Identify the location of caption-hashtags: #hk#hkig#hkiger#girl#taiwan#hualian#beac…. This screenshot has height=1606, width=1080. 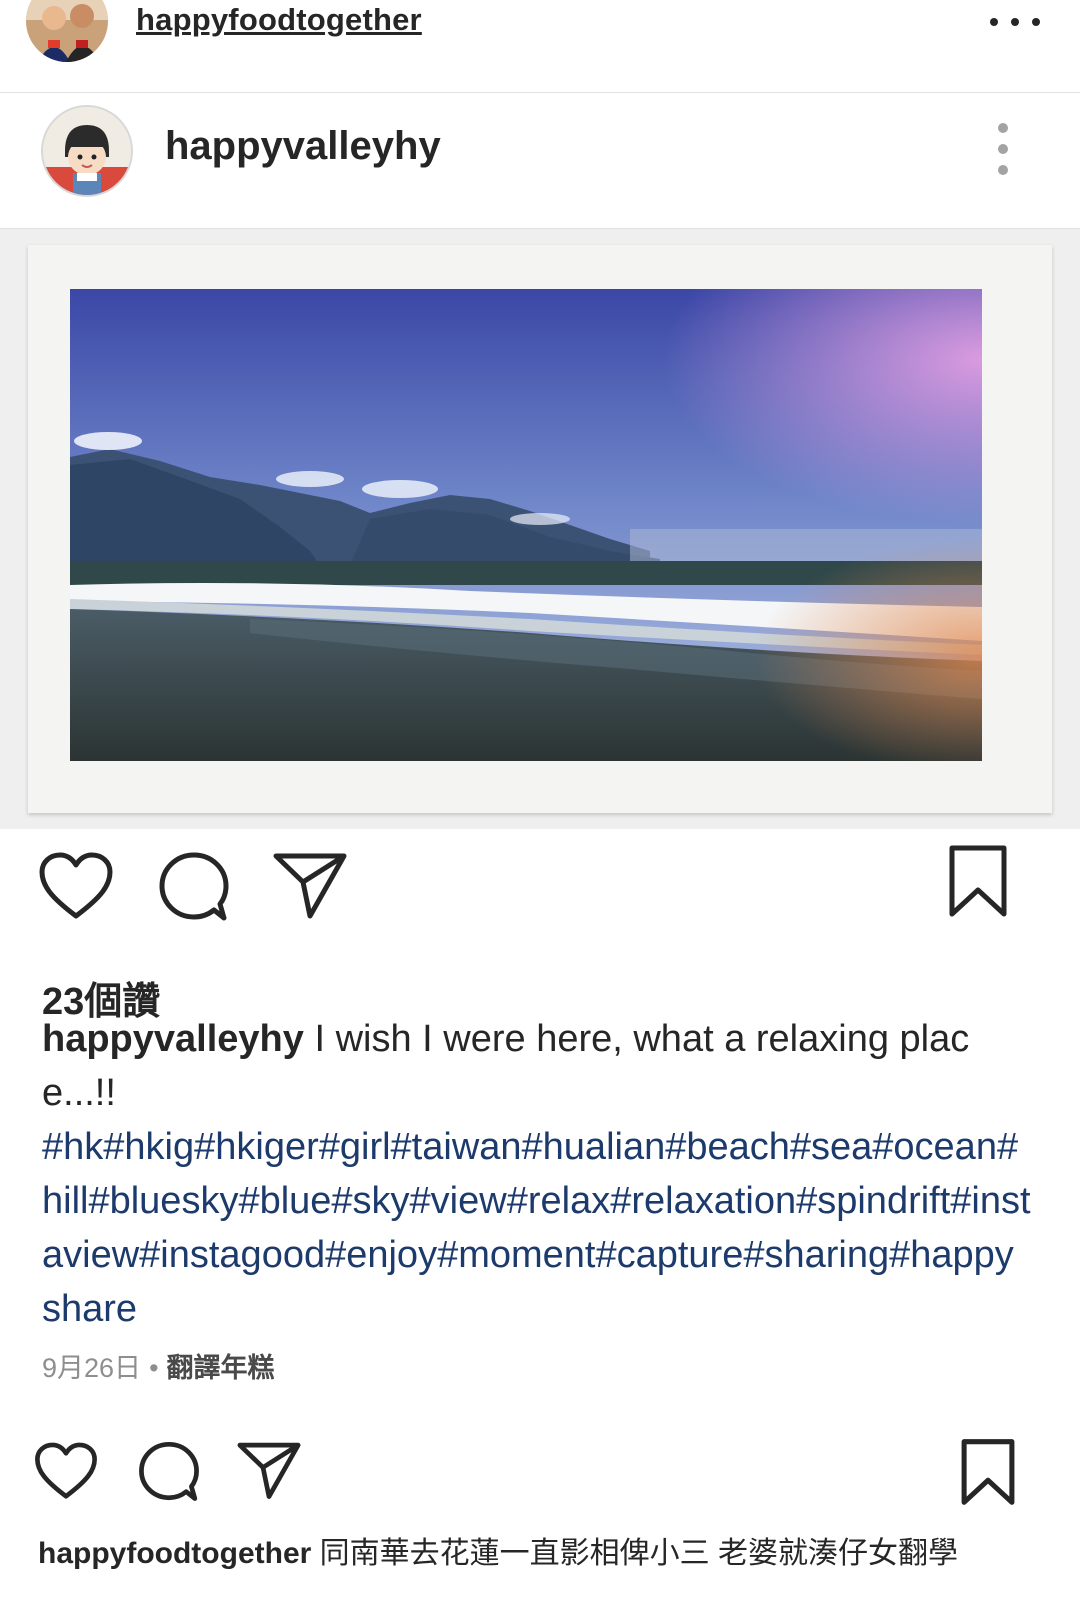
(536, 1228).